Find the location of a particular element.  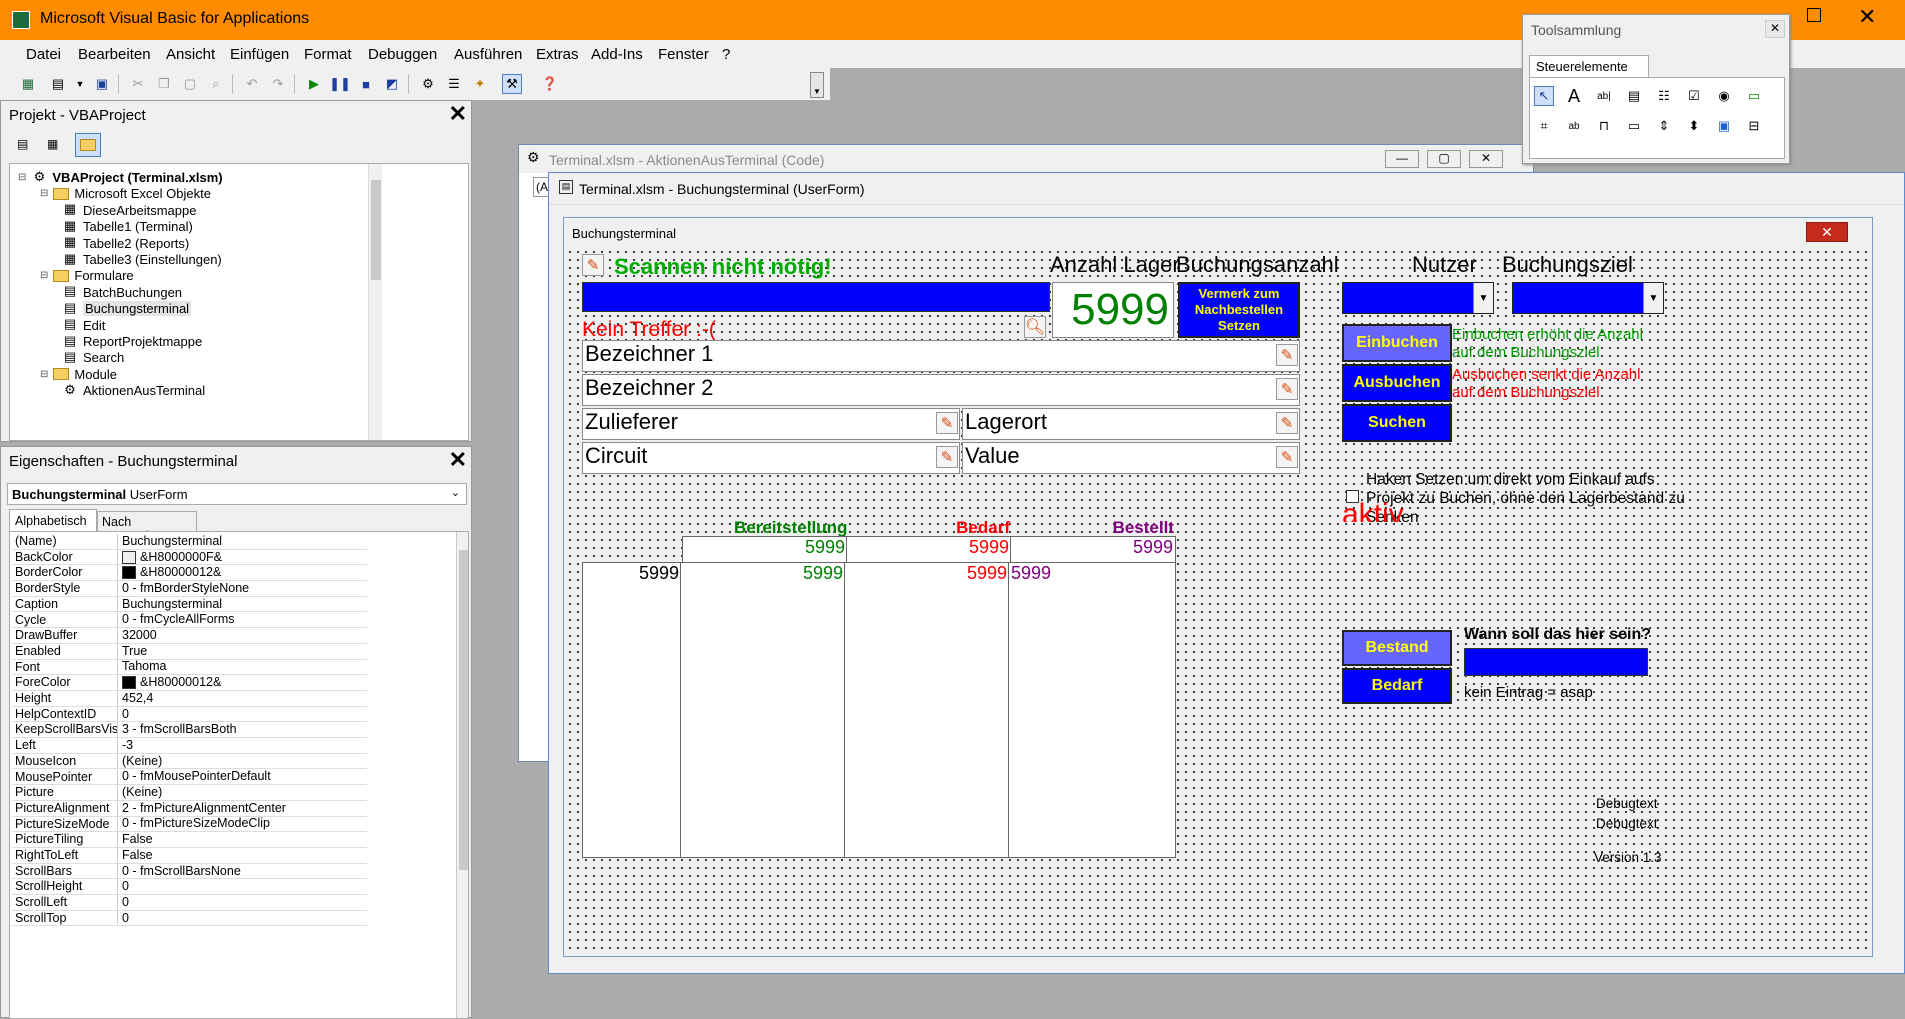

value-field: Value is located at coordinates (1131, 458).